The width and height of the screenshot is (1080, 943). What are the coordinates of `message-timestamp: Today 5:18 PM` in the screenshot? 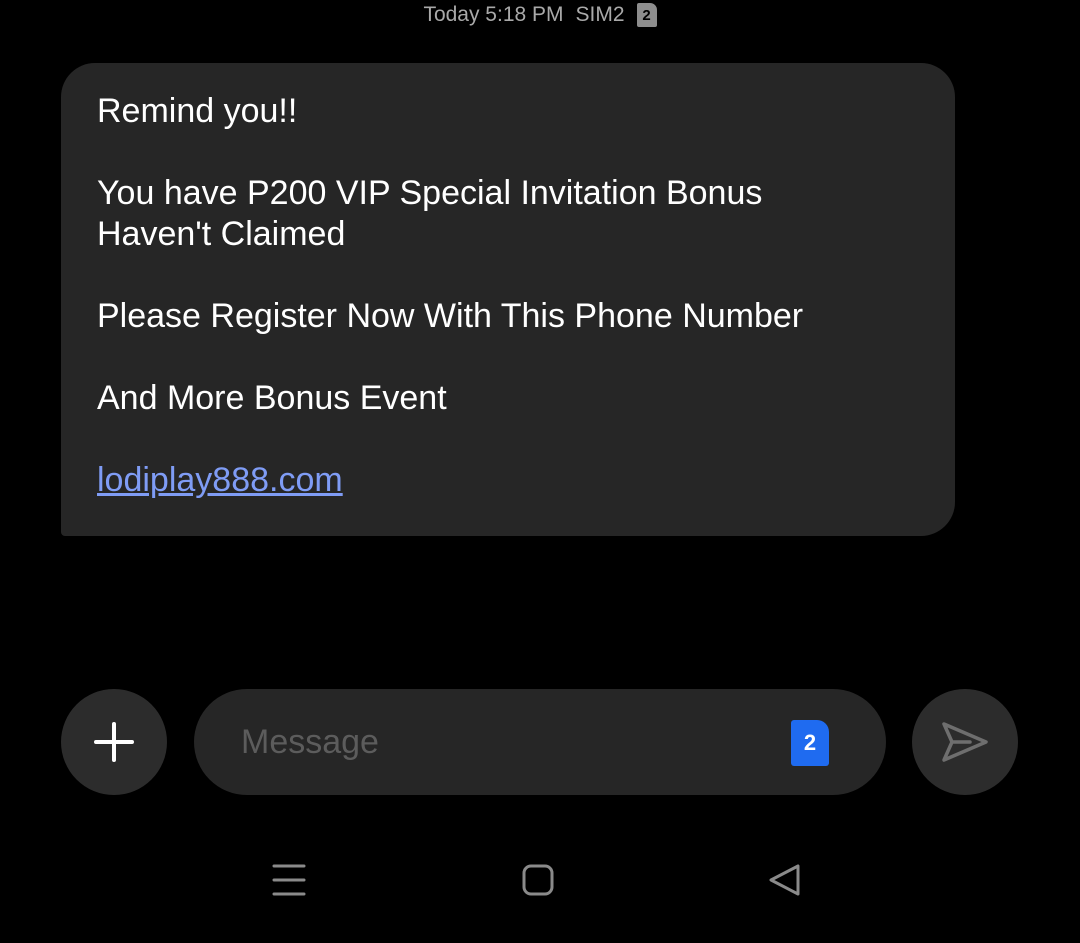 It's located at (493, 14).